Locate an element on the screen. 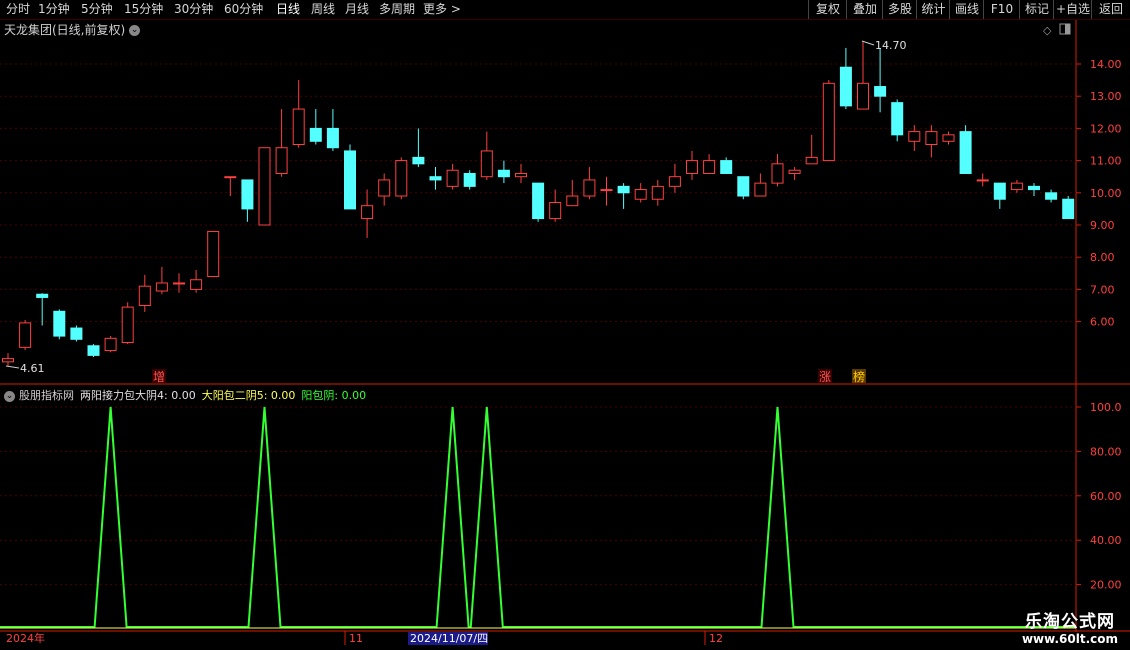  high-price-label: 14.70 is located at coordinates (891, 45).